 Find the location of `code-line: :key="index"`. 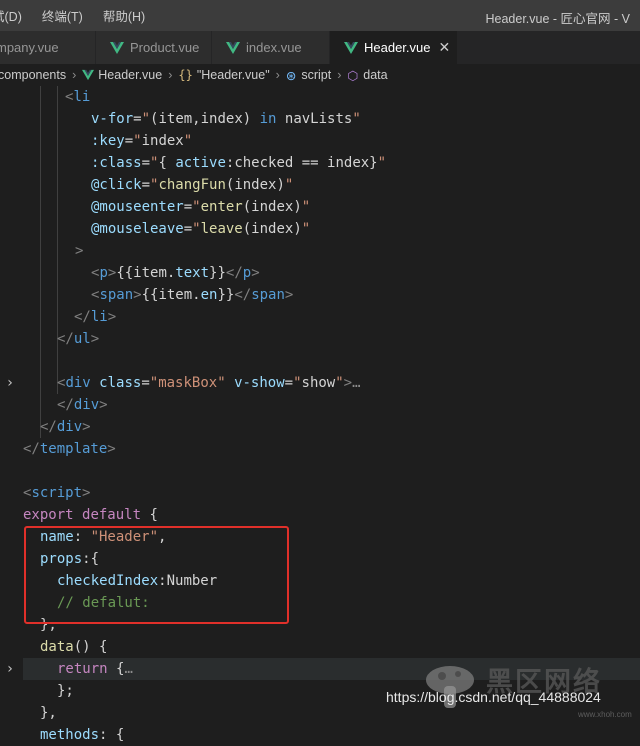

code-line: :key="index" is located at coordinates (142, 141).